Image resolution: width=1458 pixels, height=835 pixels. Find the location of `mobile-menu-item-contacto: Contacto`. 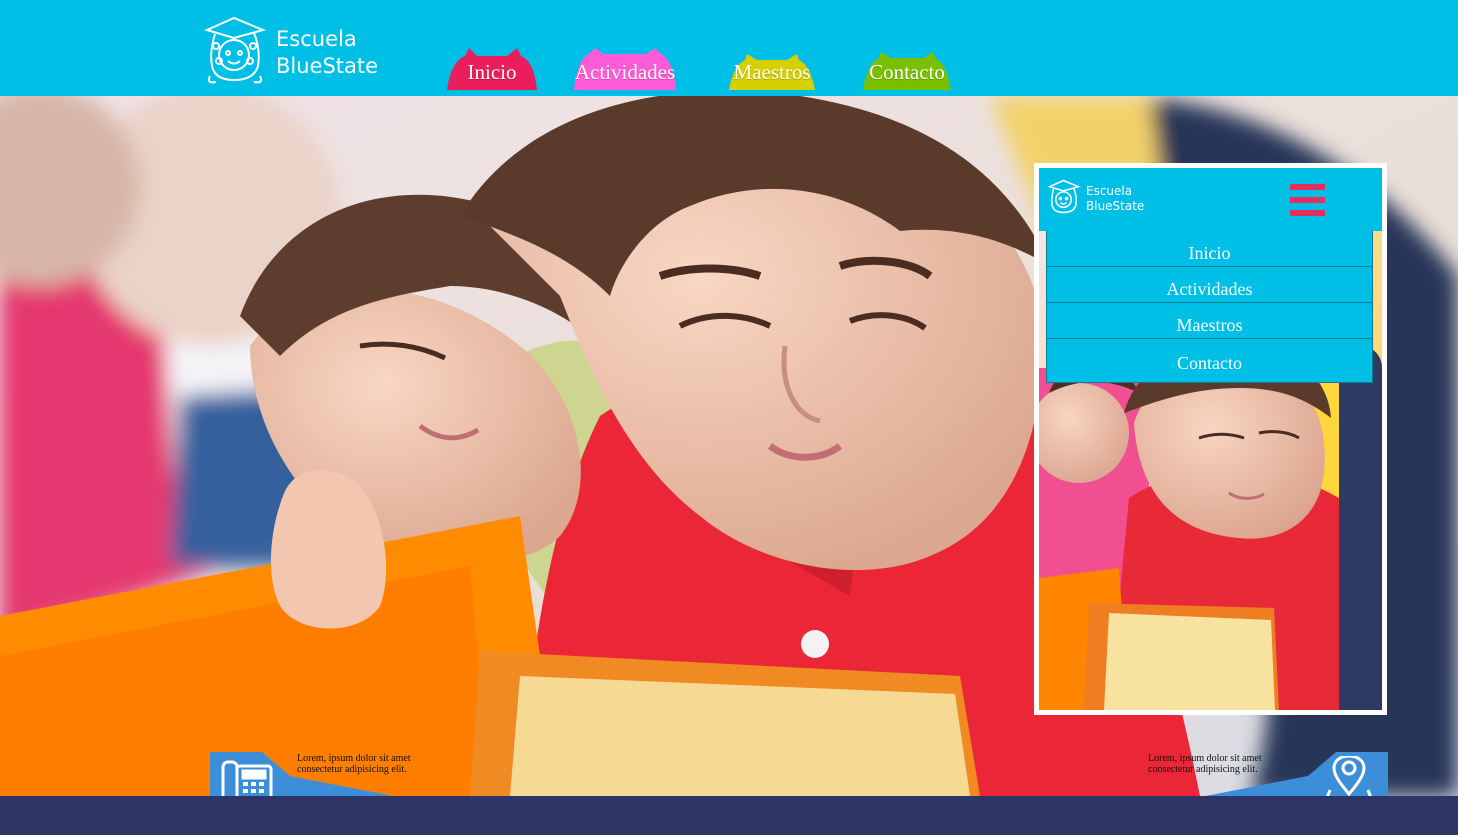

mobile-menu-item-contacto: Contacto is located at coordinates (1209, 361).